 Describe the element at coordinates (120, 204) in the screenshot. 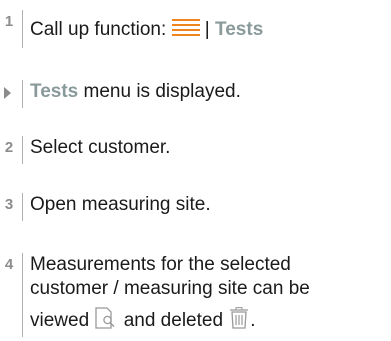

I see `step-text: Open measuring site.` at that location.